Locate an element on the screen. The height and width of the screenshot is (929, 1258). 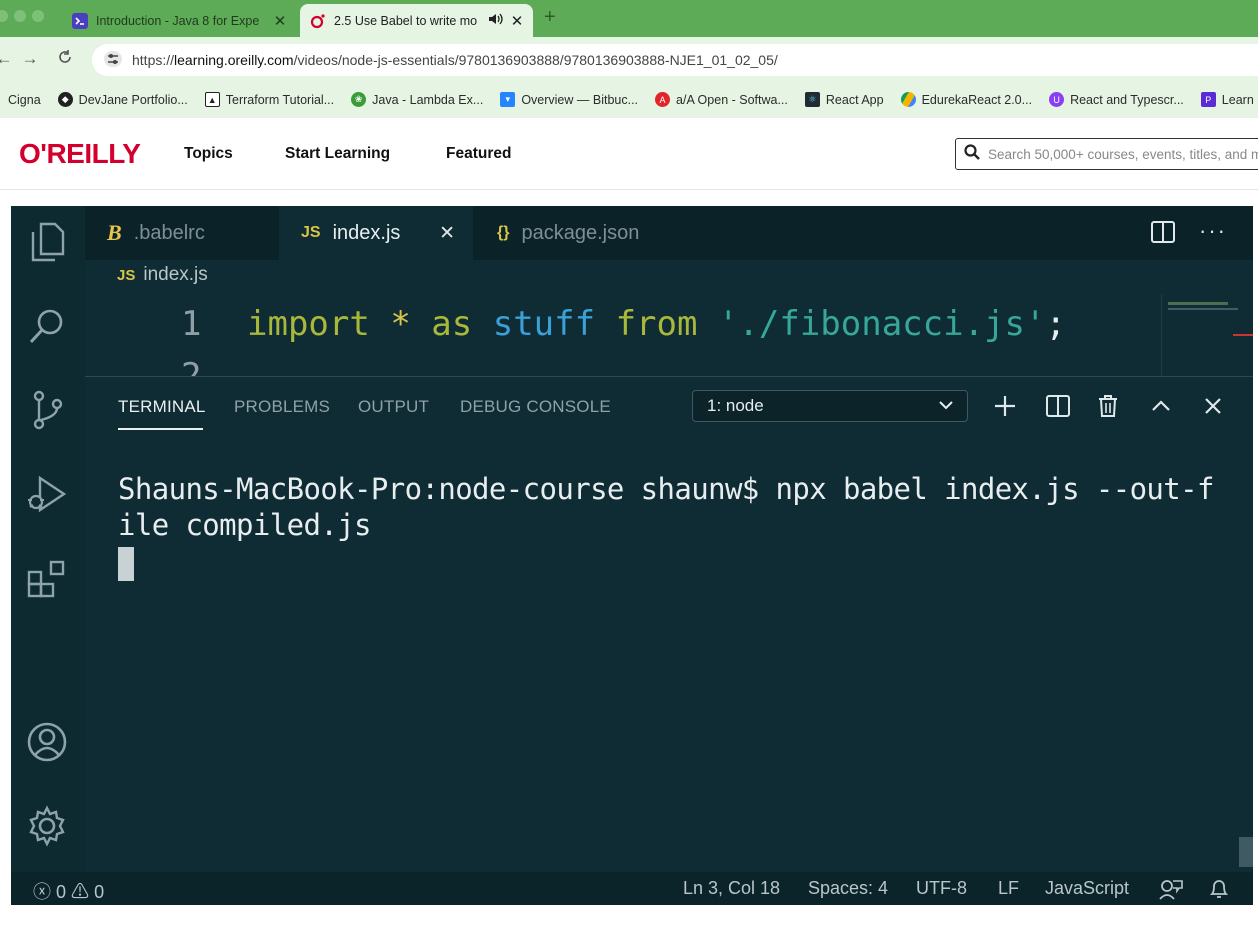
window-close-dot is located at coordinates (4, 16).